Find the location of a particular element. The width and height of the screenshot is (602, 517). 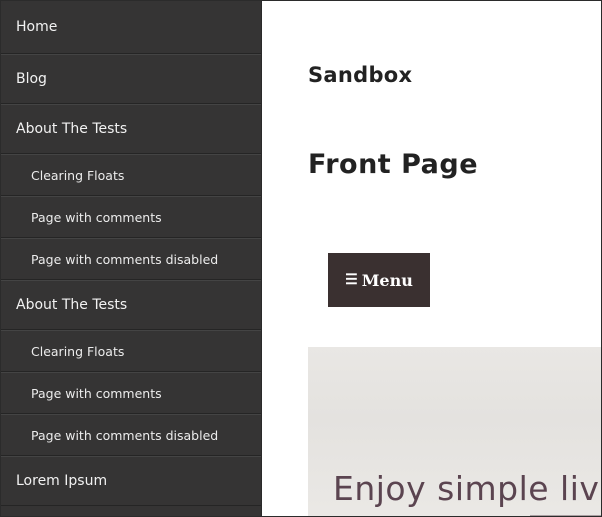

sidebar-item-home: Home is located at coordinates (131, 27).